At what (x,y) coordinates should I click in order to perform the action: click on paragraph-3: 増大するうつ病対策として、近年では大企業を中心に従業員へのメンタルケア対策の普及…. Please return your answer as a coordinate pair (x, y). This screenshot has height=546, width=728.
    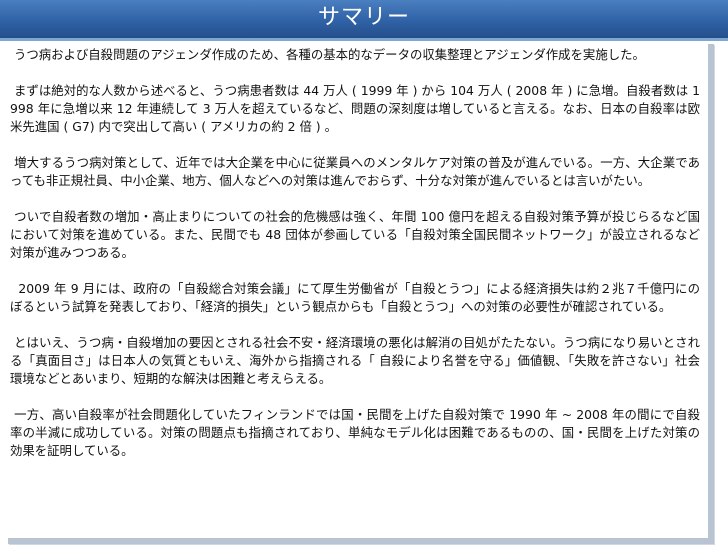
    Looking at the image, I should click on (355, 171).